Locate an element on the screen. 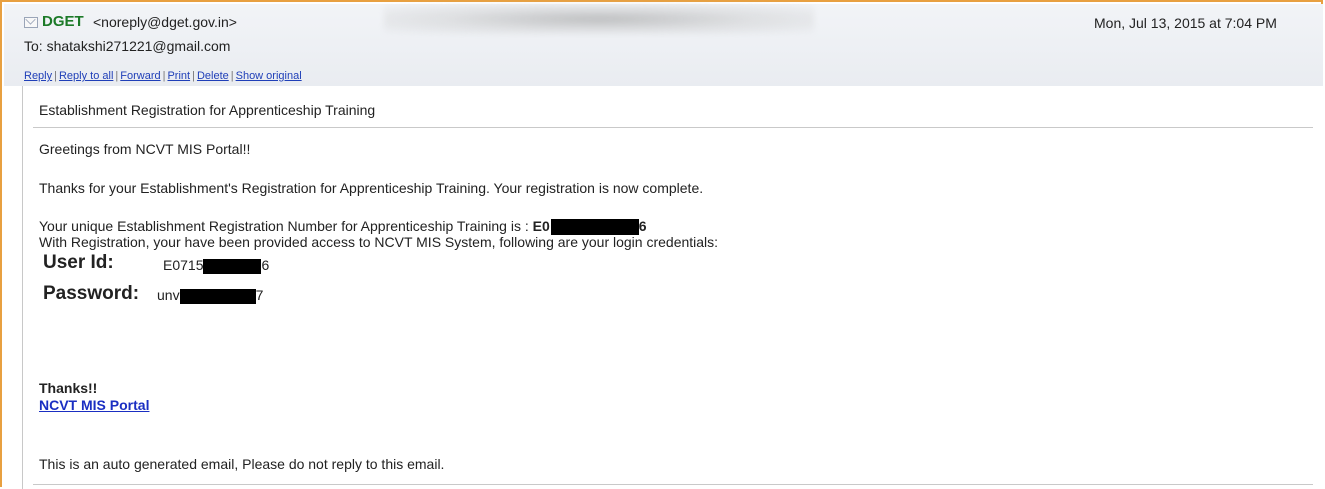 Image resolution: width=1325 pixels, height=489 pixels. user-id-value: E0715 6 is located at coordinates (216, 265).